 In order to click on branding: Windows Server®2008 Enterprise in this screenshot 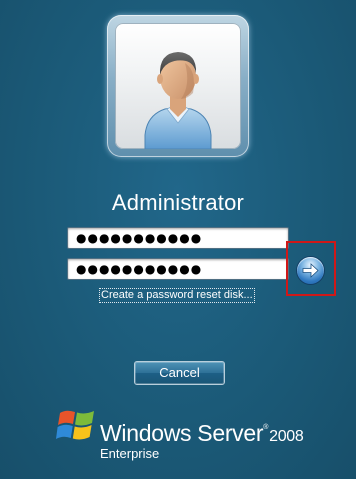, I will do `click(186, 436)`.